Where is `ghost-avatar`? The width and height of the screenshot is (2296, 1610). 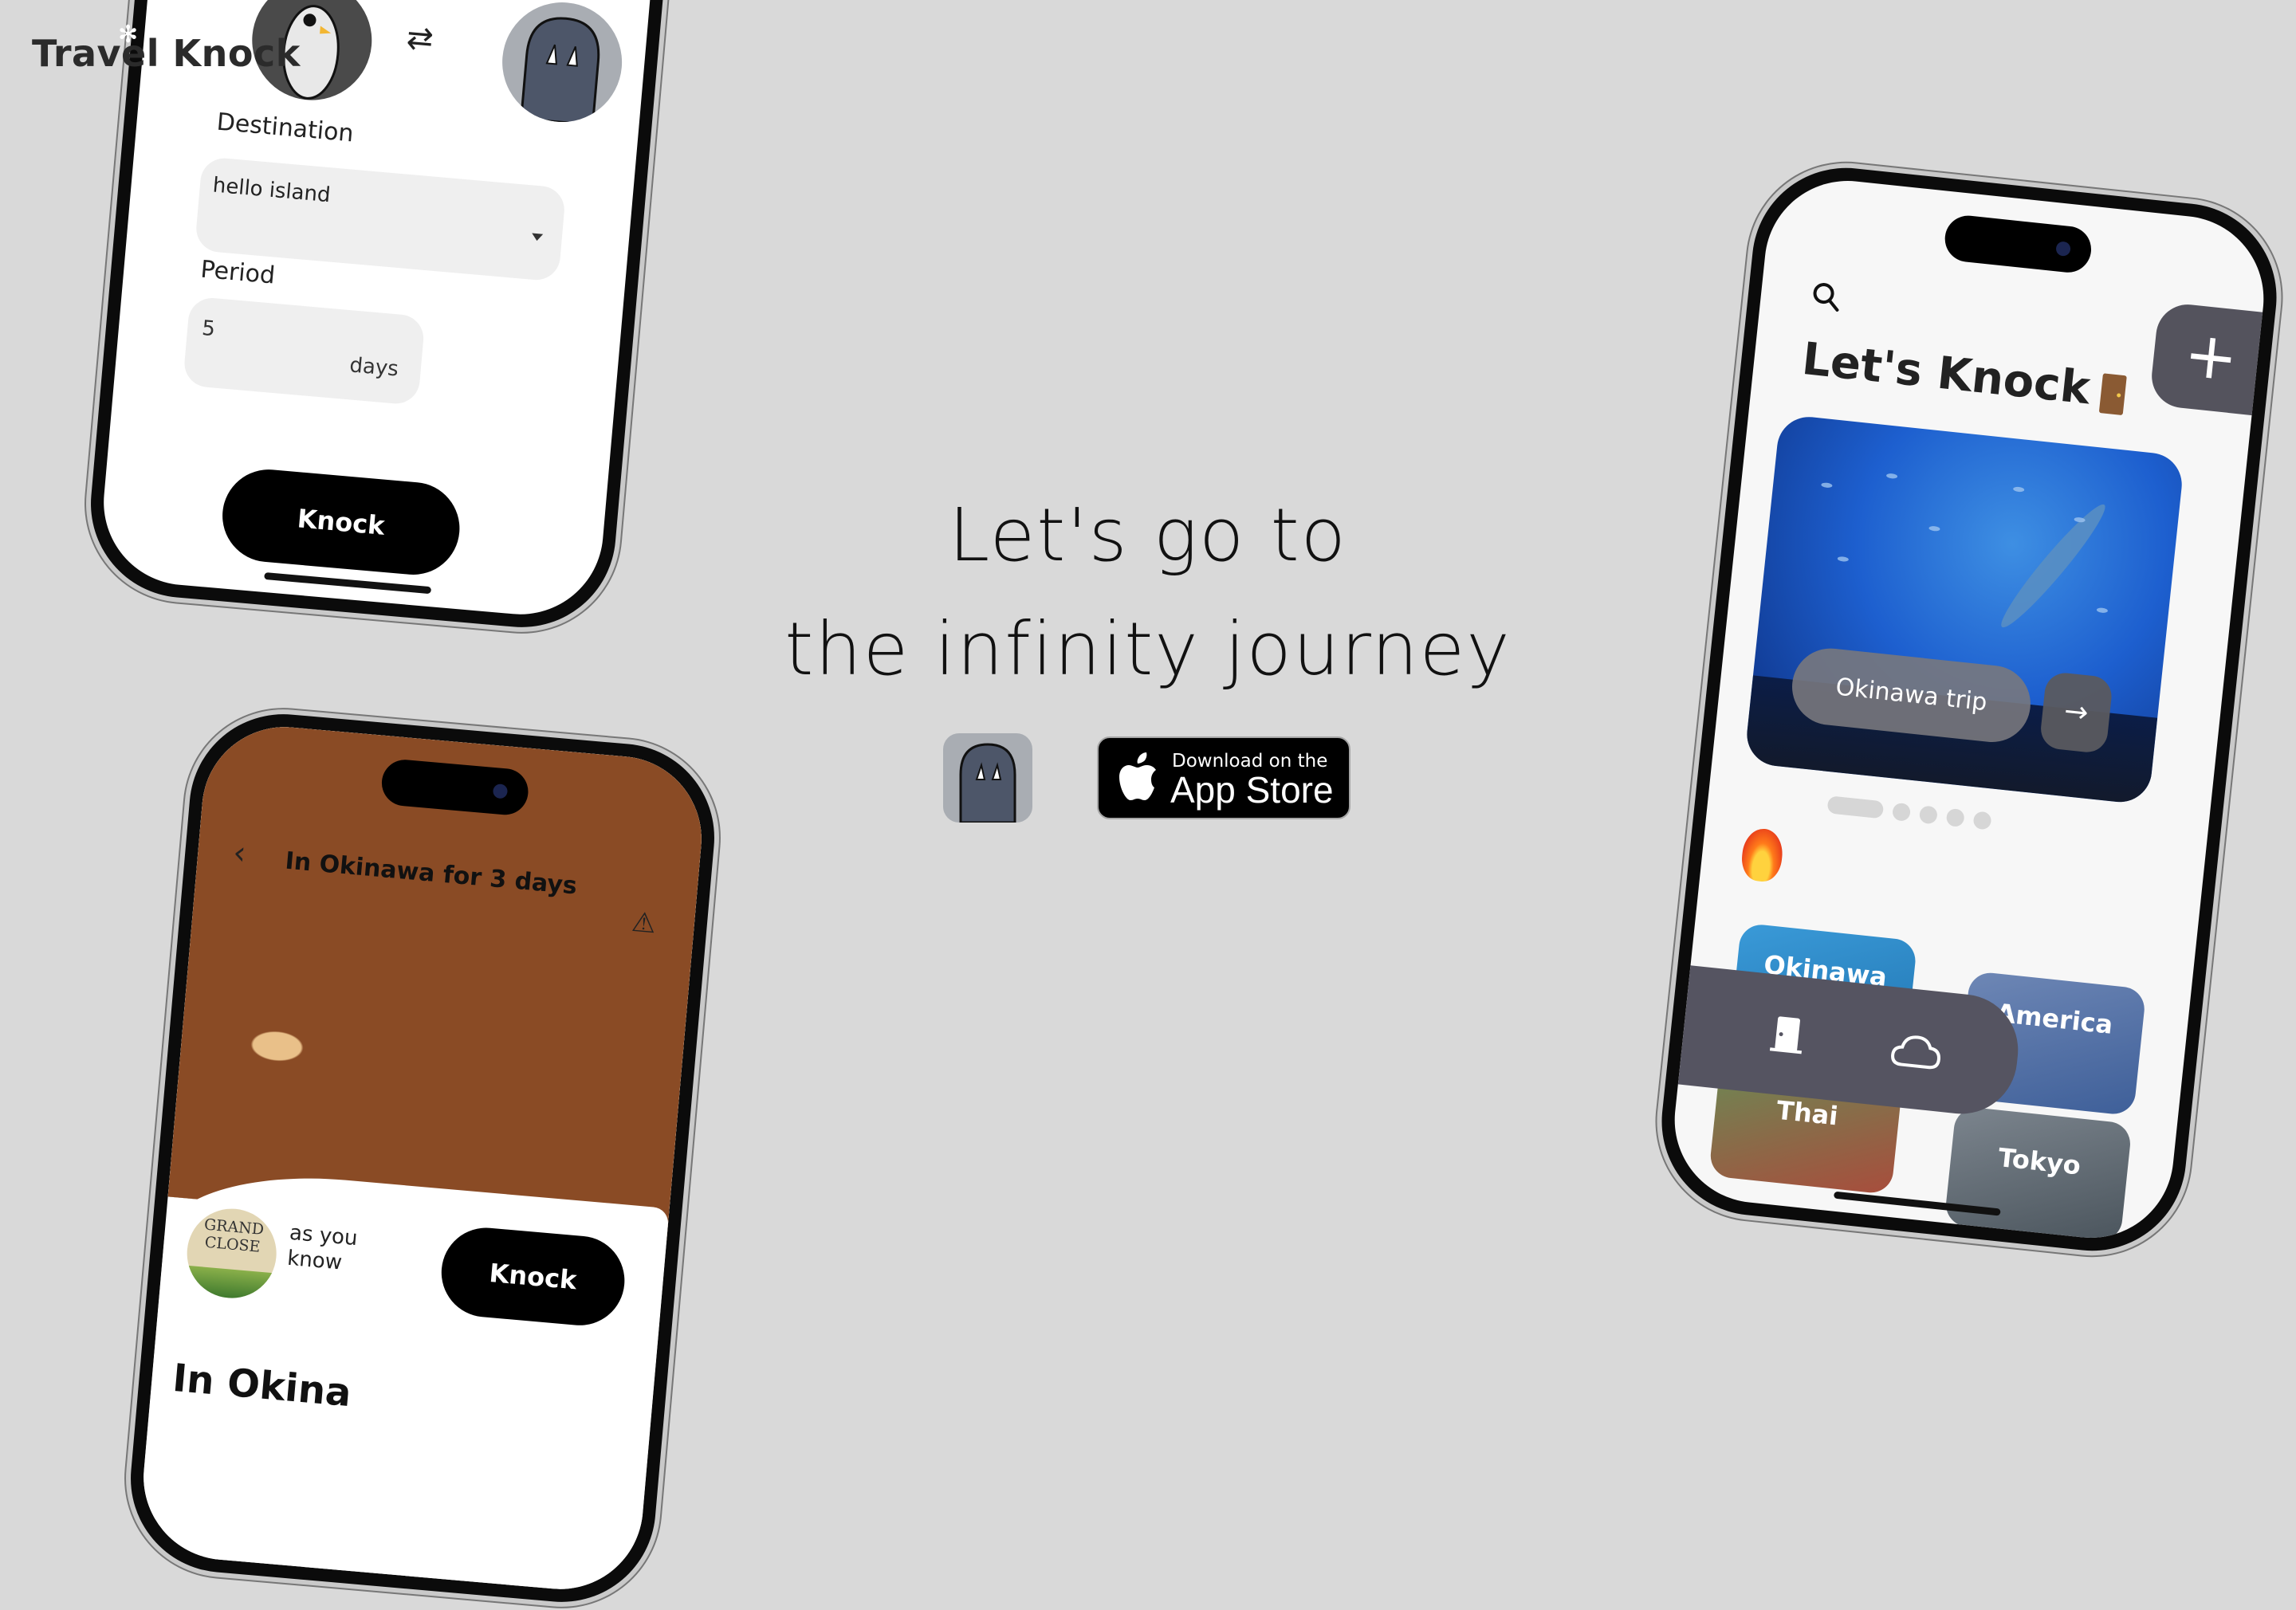 ghost-avatar is located at coordinates (562, 64).